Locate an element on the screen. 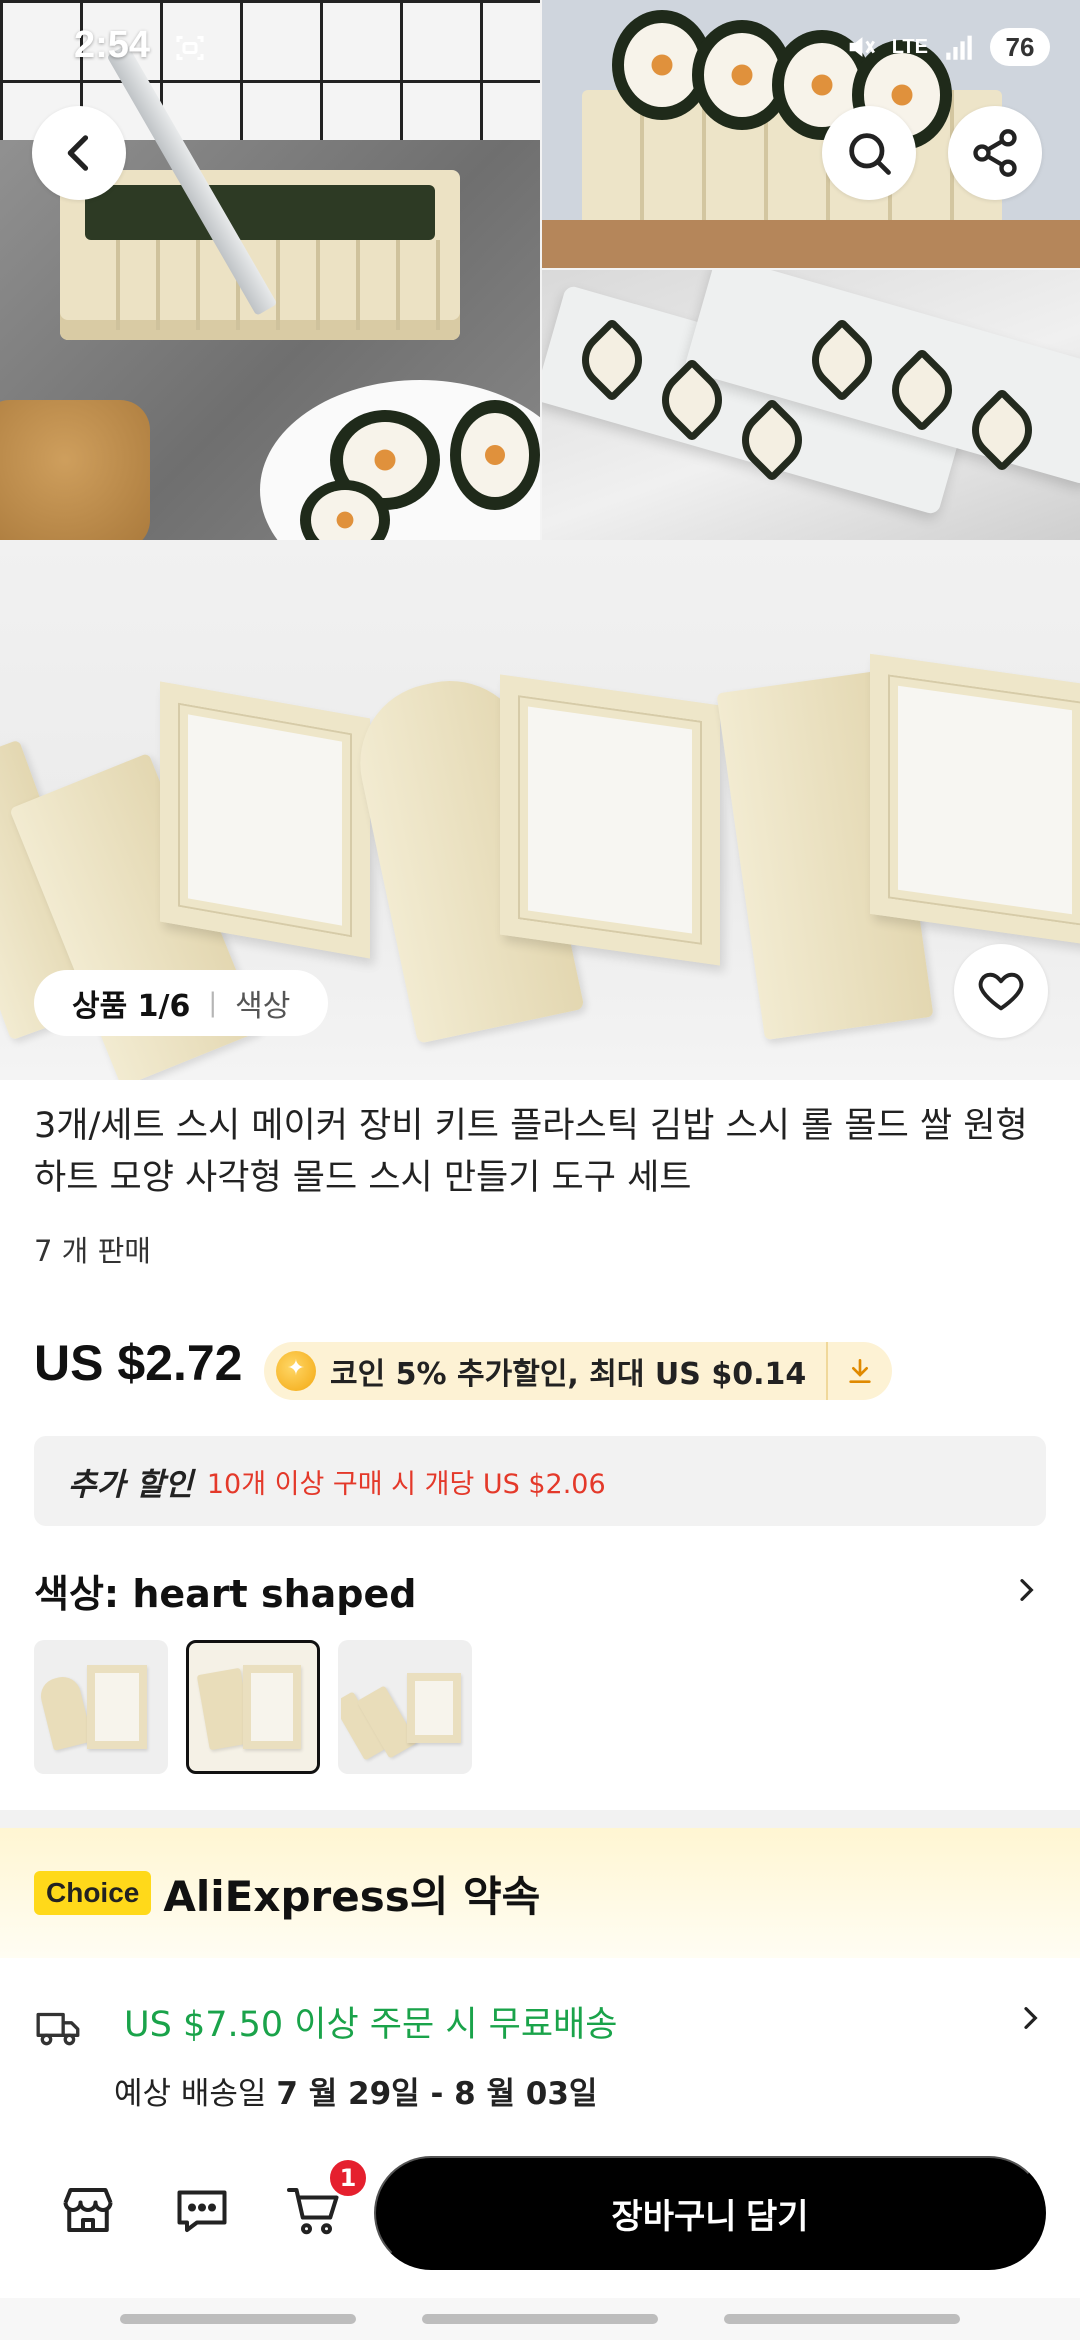 The width and height of the screenshot is (1080, 2340). choice-badge: Choice is located at coordinates (93, 1893).